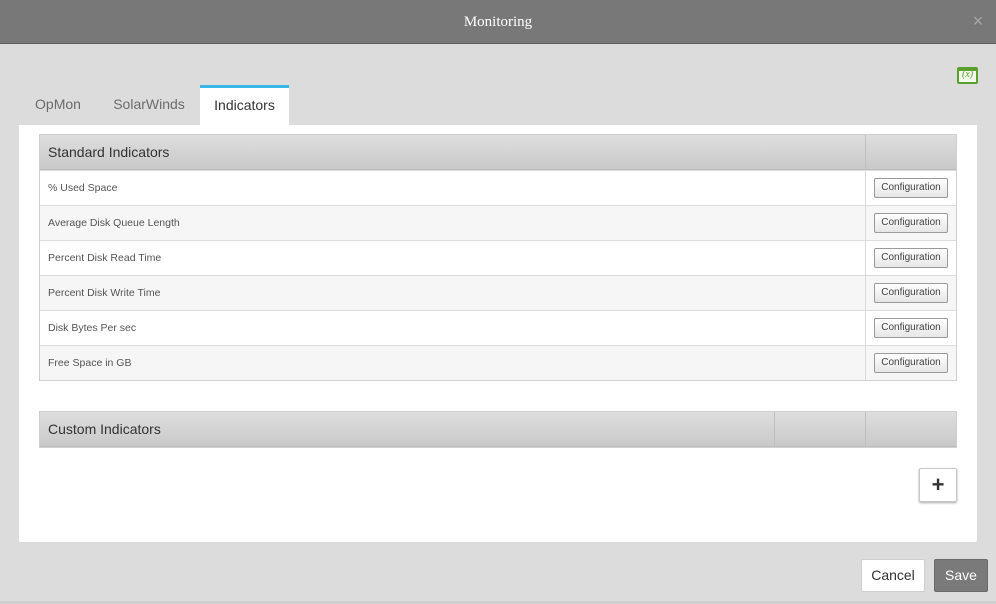 The height and width of the screenshot is (604, 996). I want to click on custom-indicators-title: Custom Indicators, so click(104, 429).